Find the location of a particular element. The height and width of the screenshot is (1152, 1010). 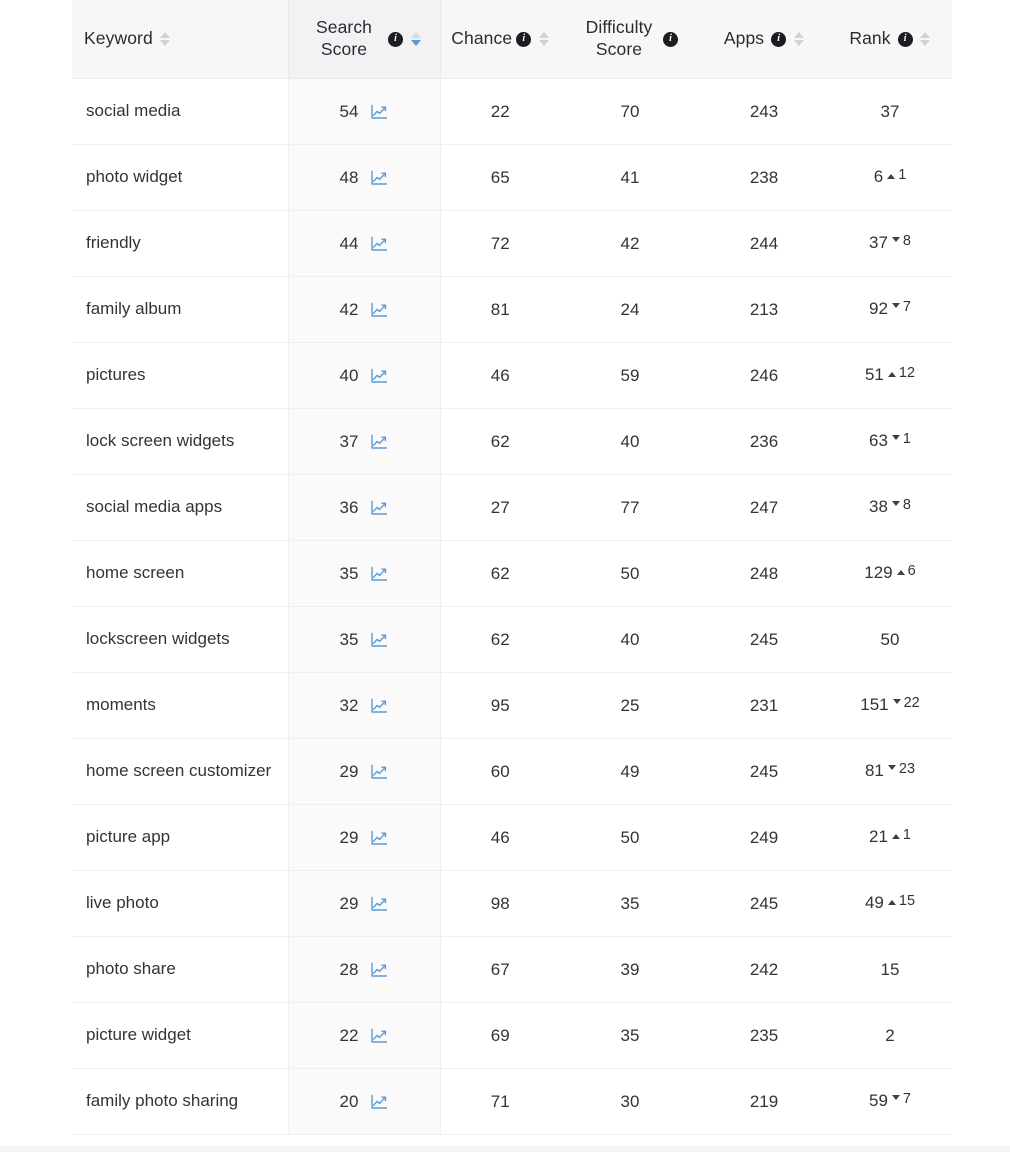

table-row: picture app 29 46 50 249 21 1 is located at coordinates (512, 837).